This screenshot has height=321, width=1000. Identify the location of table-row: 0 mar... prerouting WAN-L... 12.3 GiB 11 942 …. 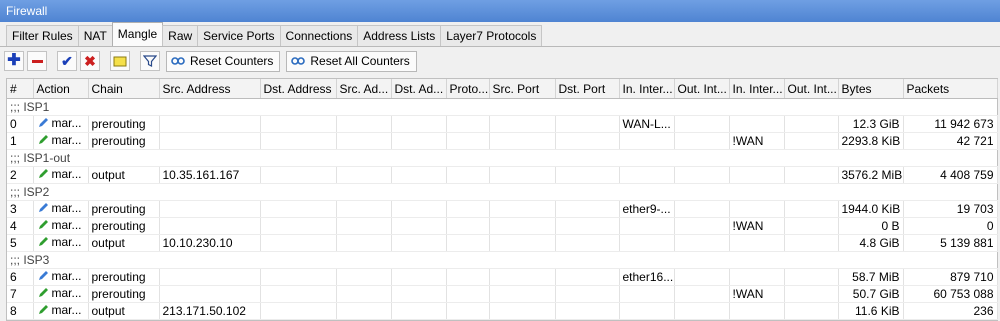
(502, 124).